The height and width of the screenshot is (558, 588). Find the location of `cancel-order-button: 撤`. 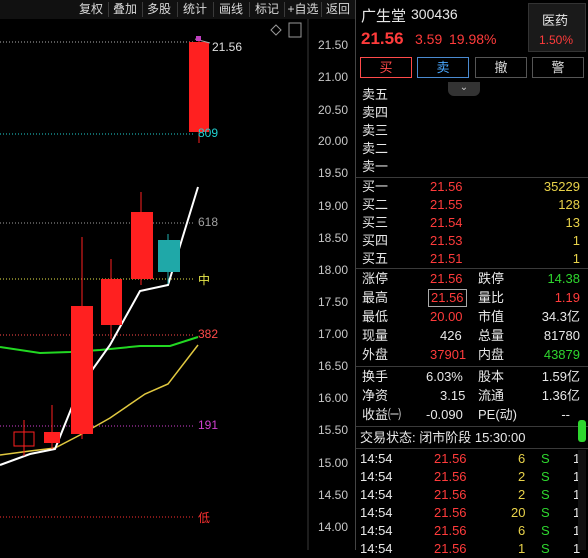

cancel-order-button: 撤 is located at coordinates (501, 67).